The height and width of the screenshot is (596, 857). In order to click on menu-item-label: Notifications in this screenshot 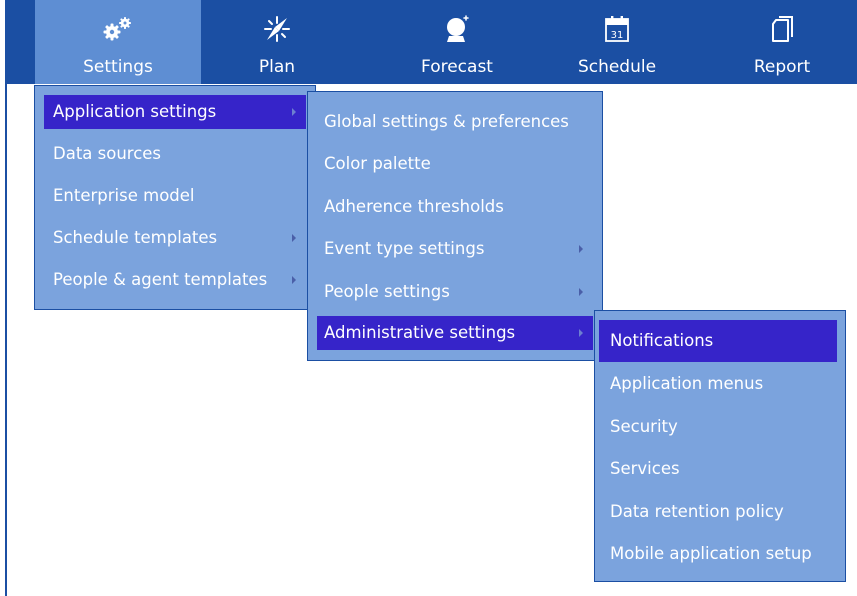, I will do `click(662, 340)`.